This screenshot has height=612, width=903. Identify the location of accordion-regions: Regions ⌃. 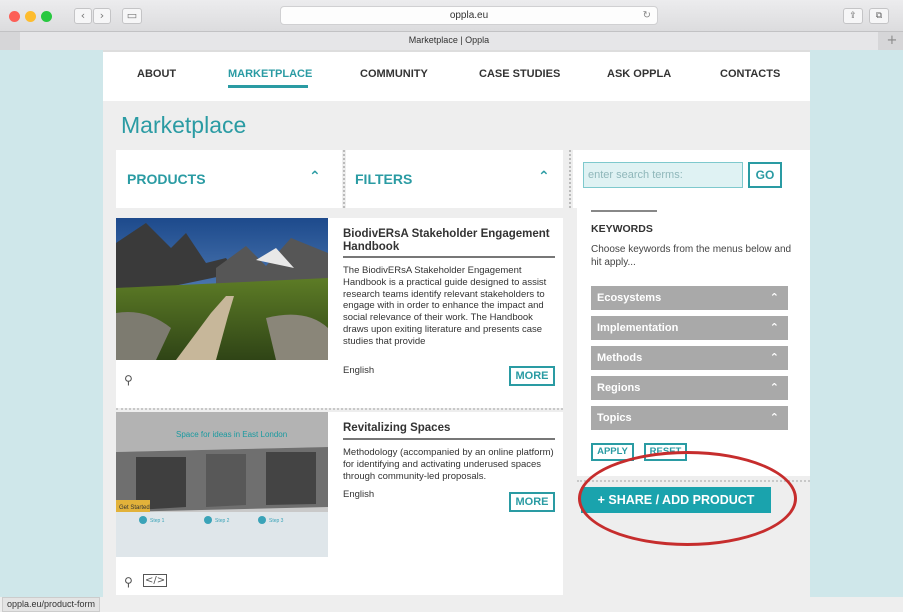
(689, 388).